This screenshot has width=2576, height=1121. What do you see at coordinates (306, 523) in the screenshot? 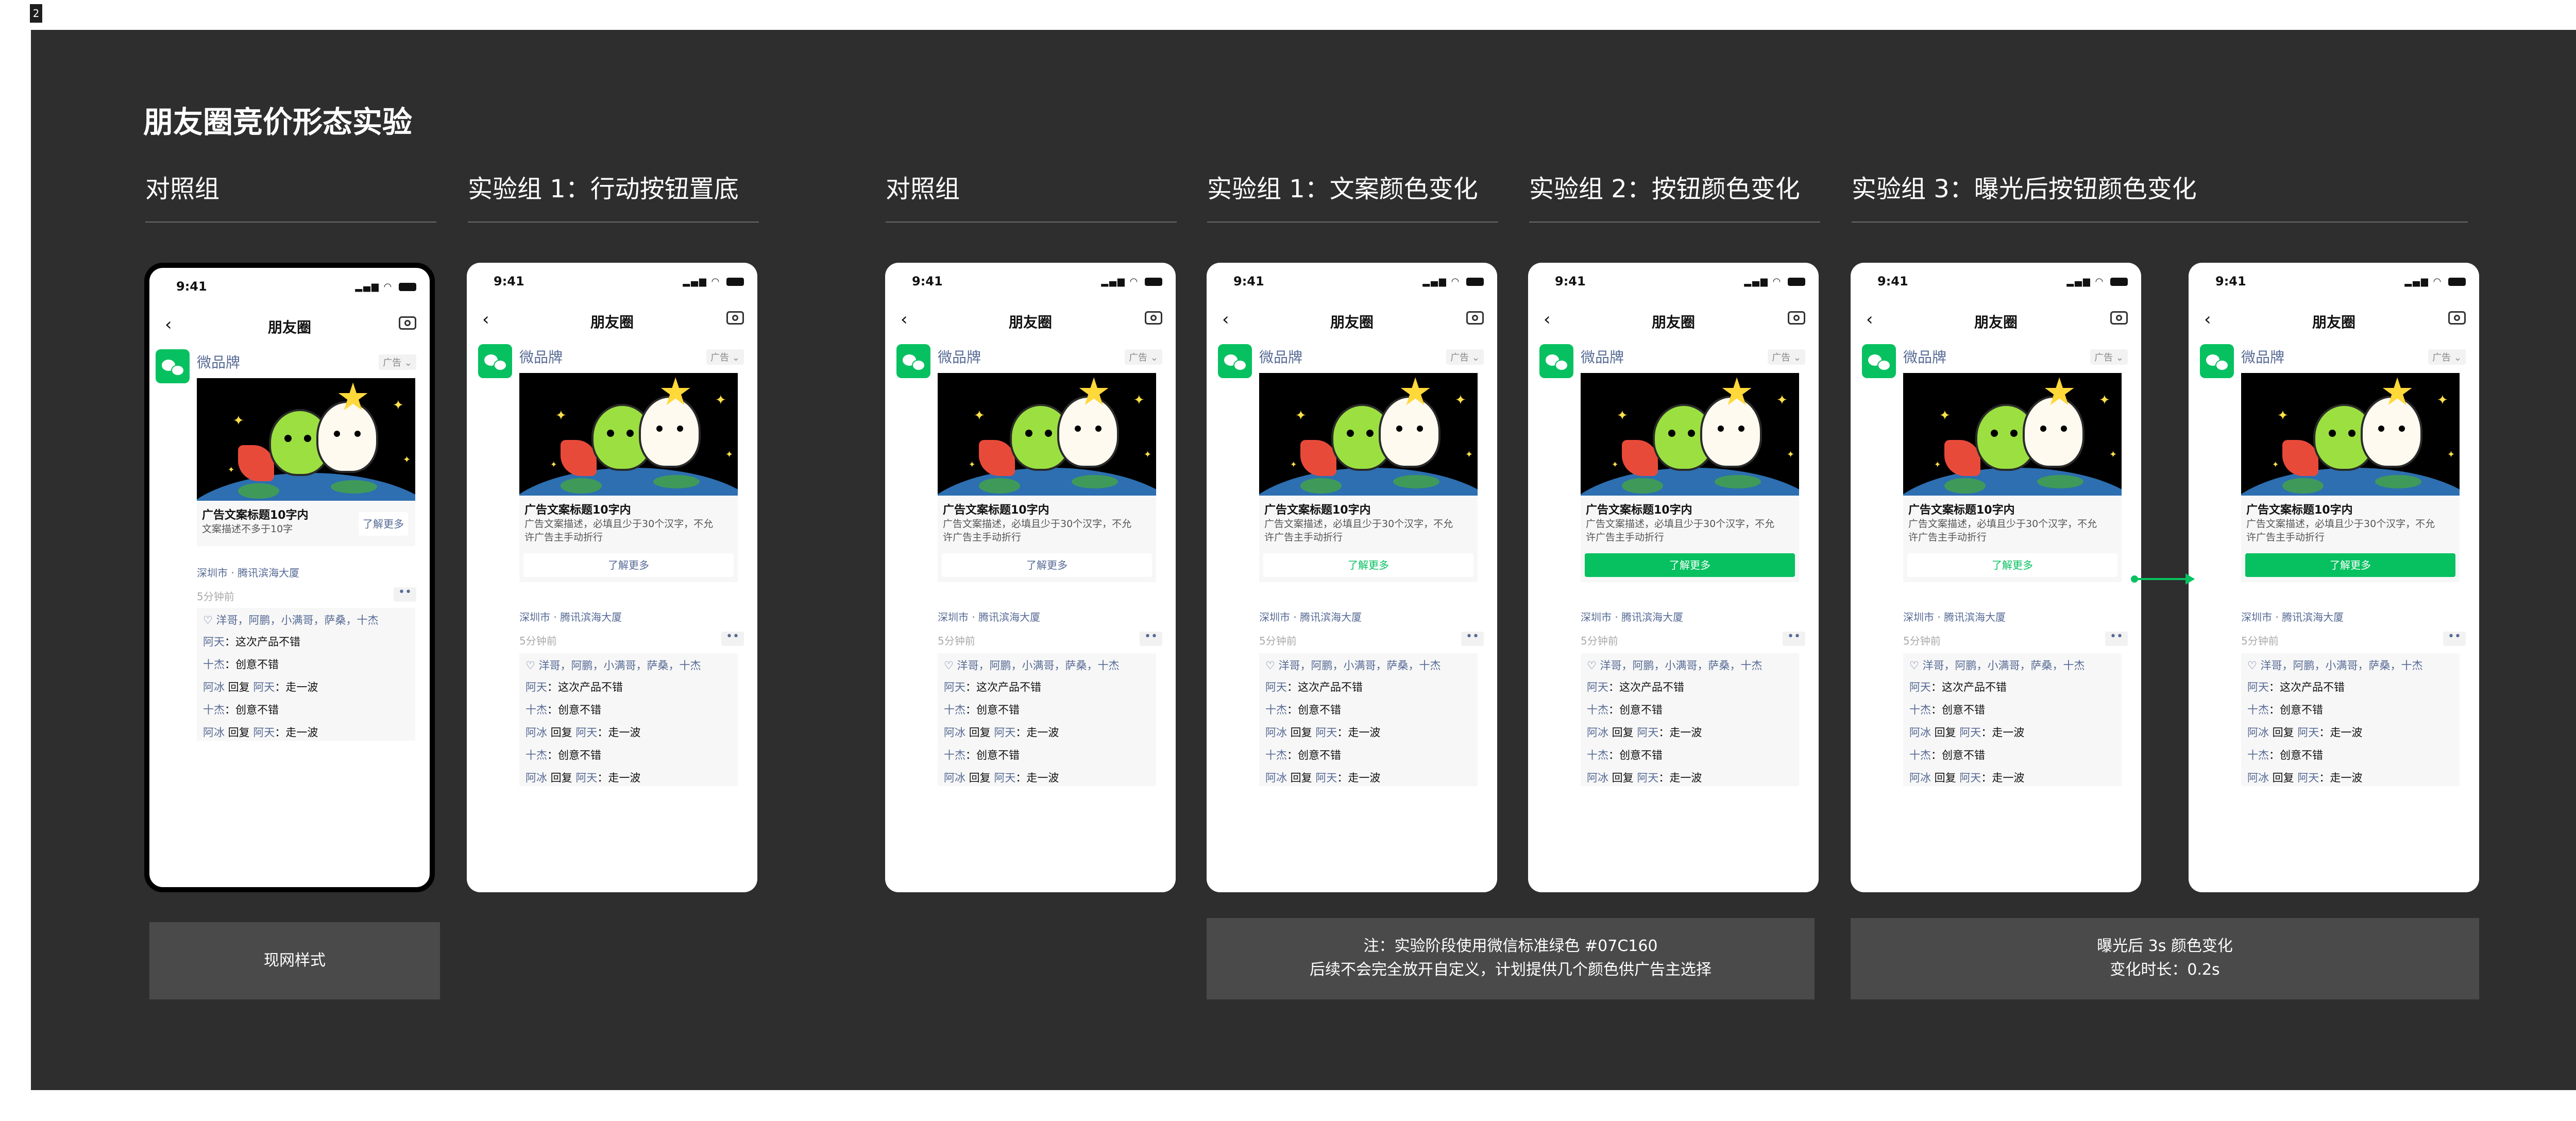
I see `ad-copy-block: 广告文案标题10字内 文案描述不多于10字 了解更多` at bounding box center [306, 523].